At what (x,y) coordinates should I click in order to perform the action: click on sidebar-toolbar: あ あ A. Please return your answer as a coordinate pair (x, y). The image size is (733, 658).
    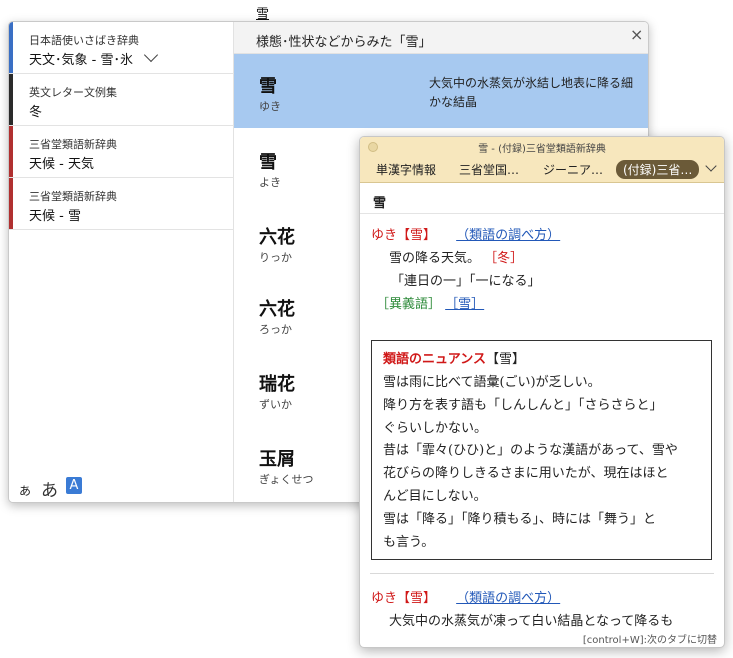
    Looking at the image, I should click on (121, 486).